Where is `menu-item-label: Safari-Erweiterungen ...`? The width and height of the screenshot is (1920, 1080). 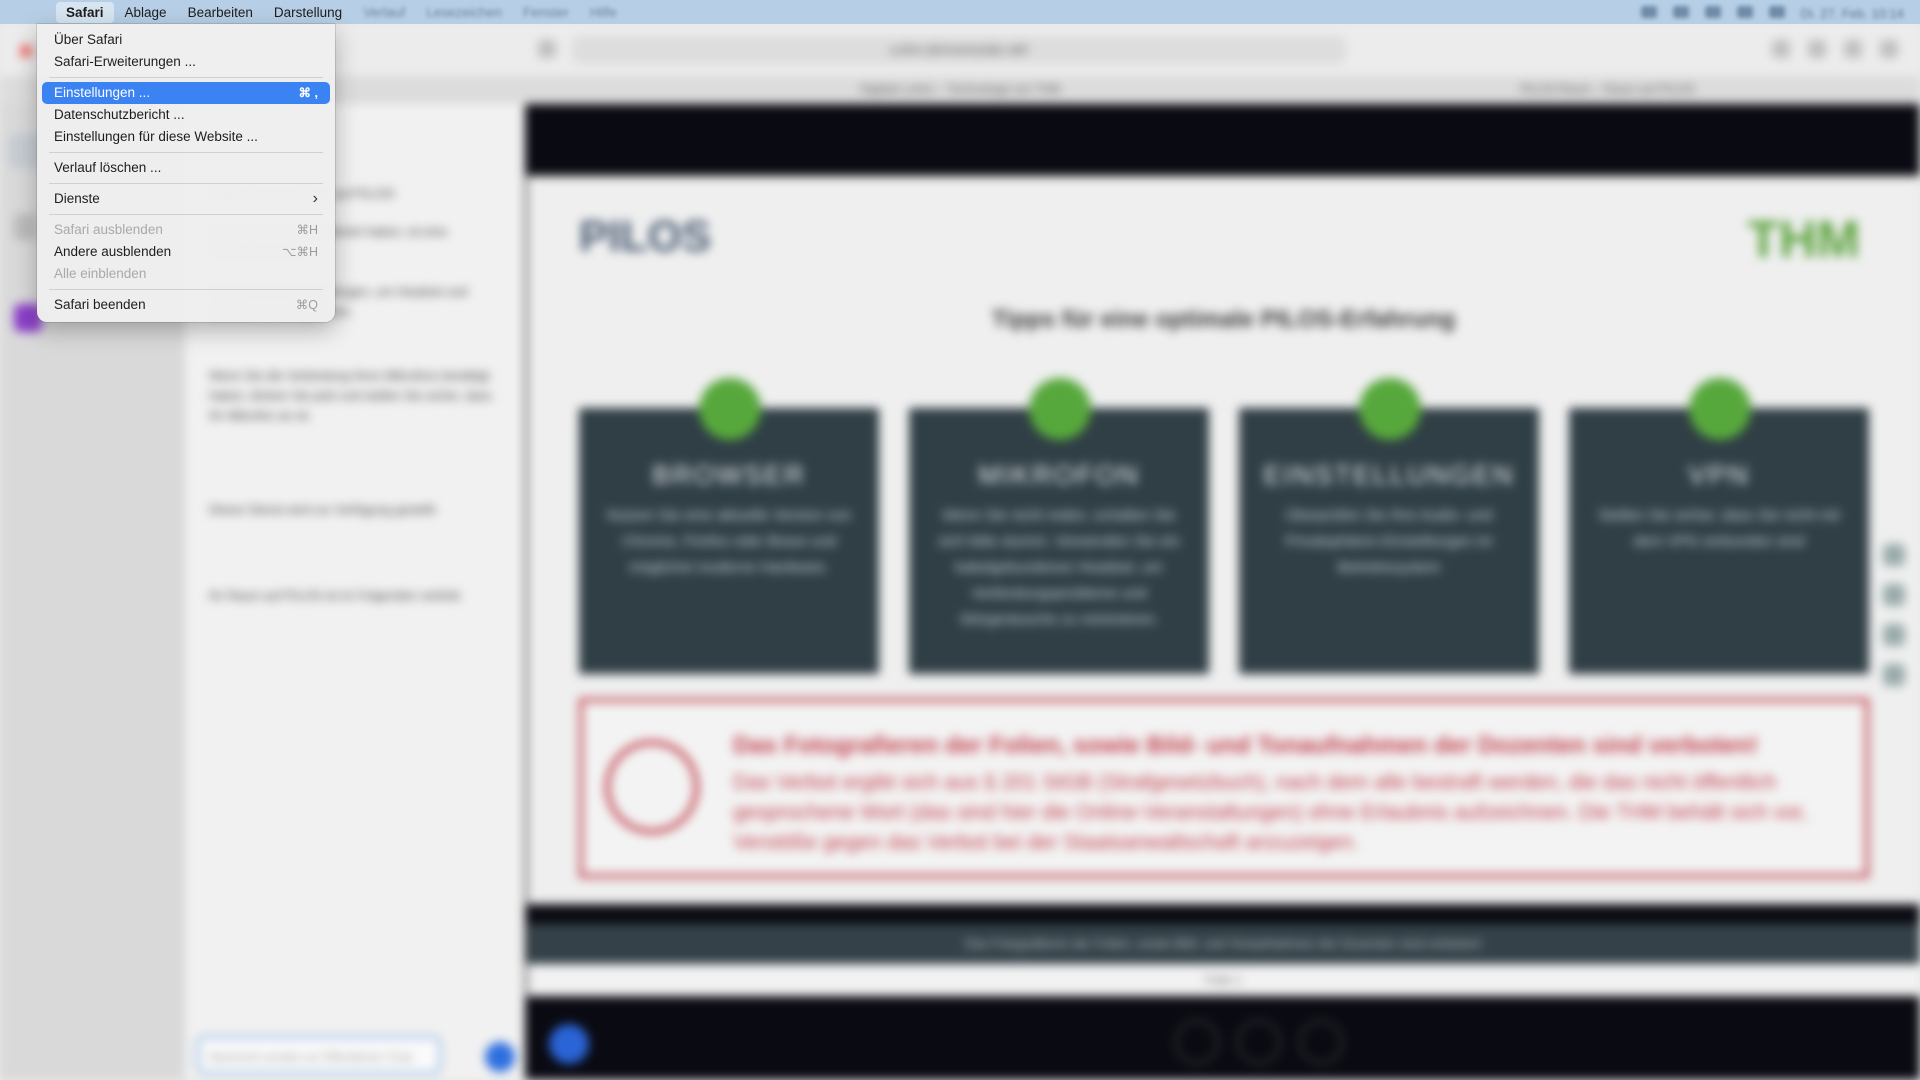 menu-item-label: Safari-Erweiterungen ... is located at coordinates (125, 61).